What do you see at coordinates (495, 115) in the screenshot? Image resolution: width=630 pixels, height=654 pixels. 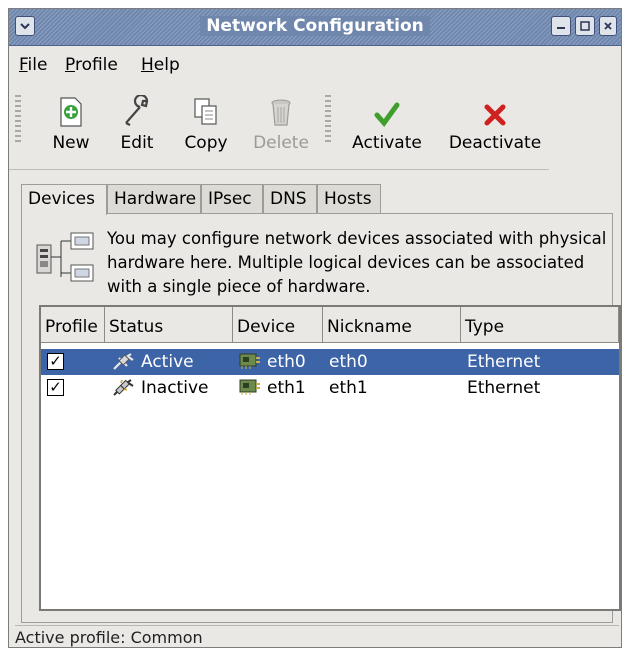 I see `x-icon` at bounding box center [495, 115].